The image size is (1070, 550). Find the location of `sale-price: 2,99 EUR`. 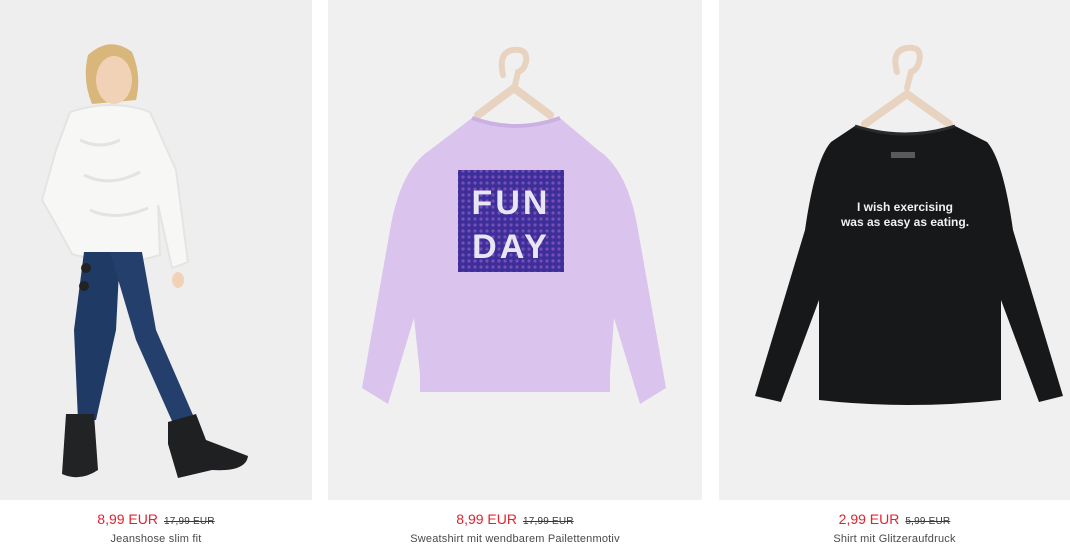

sale-price: 2,99 EUR is located at coordinates (869, 519).